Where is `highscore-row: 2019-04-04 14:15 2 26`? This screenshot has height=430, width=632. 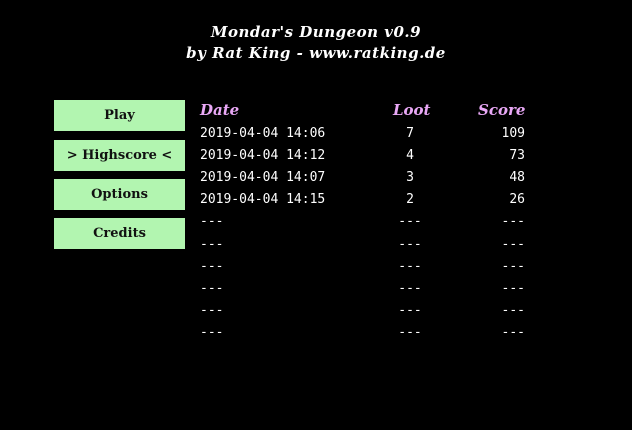 highscore-row: 2019-04-04 14:15 2 26 is located at coordinates (316, 203).